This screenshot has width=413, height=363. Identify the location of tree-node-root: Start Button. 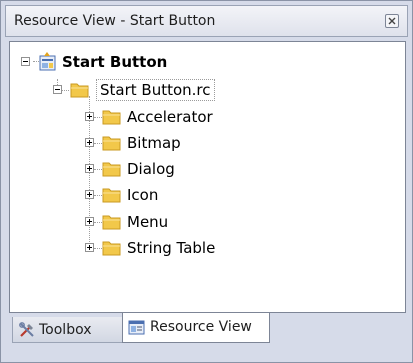
(200, 62).